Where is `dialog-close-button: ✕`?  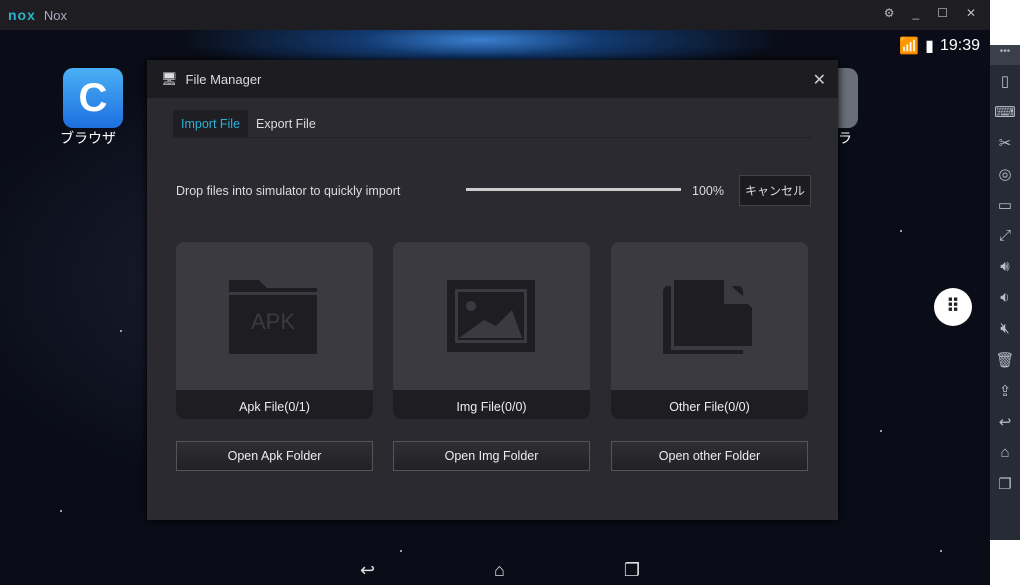 dialog-close-button: ✕ is located at coordinates (819, 80).